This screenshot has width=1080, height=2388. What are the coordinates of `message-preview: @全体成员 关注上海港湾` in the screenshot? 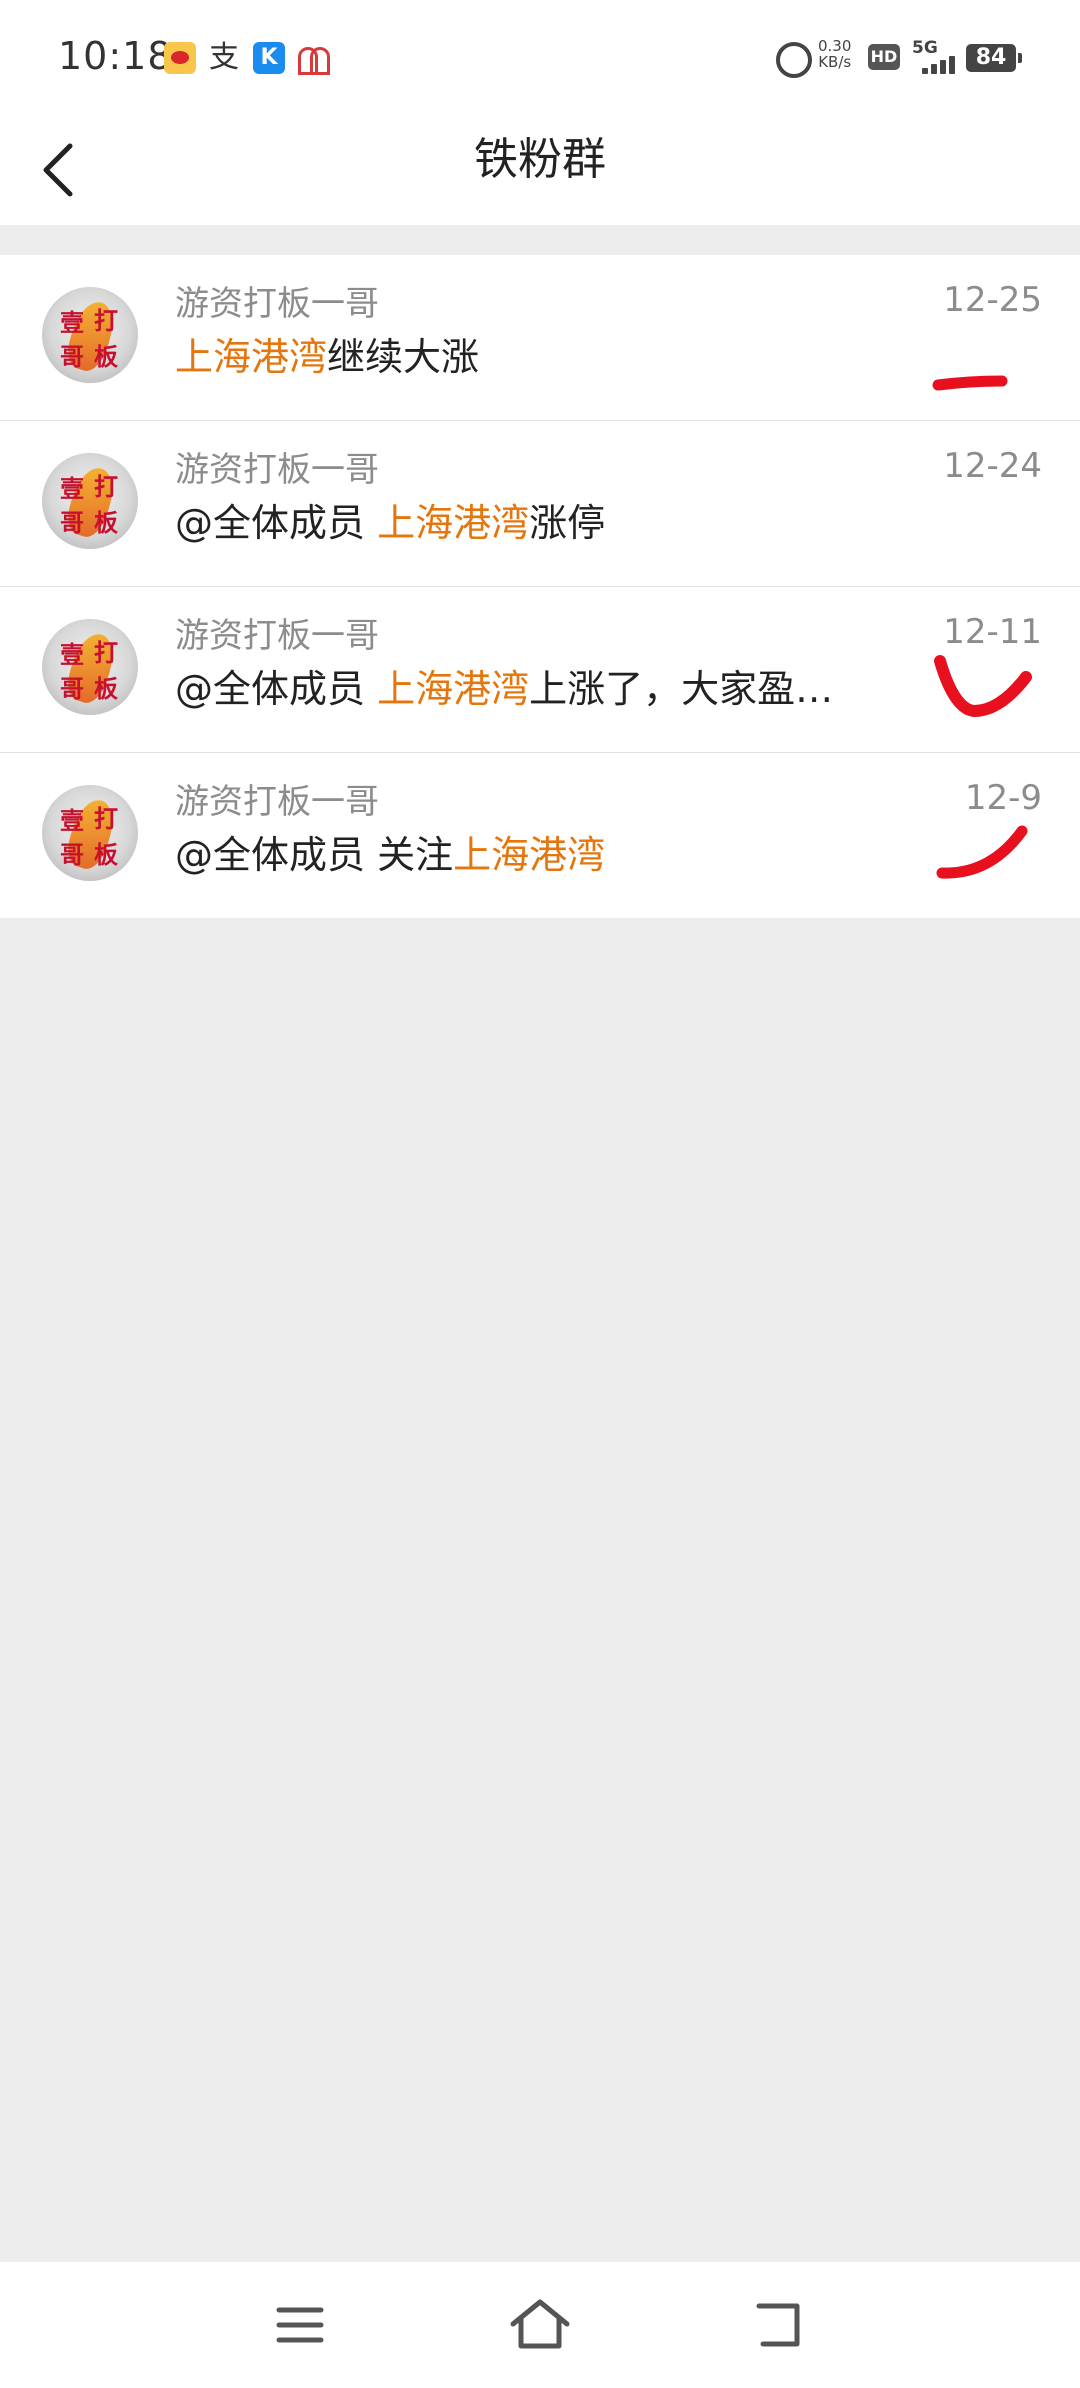 It's located at (390, 855).